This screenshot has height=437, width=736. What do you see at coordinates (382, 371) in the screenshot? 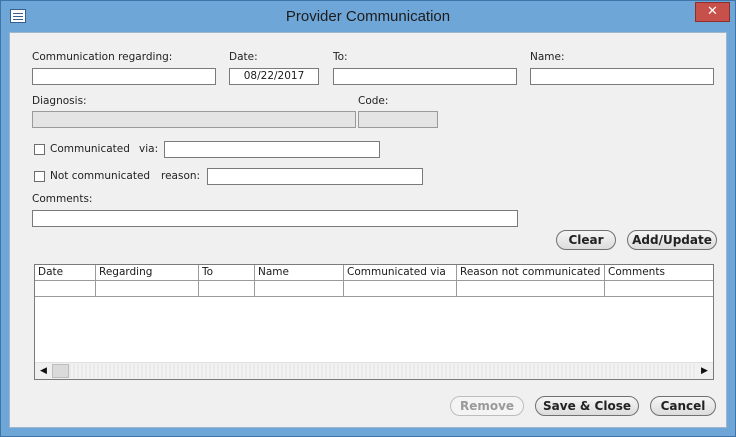
I see `scrollbar-track` at bounding box center [382, 371].